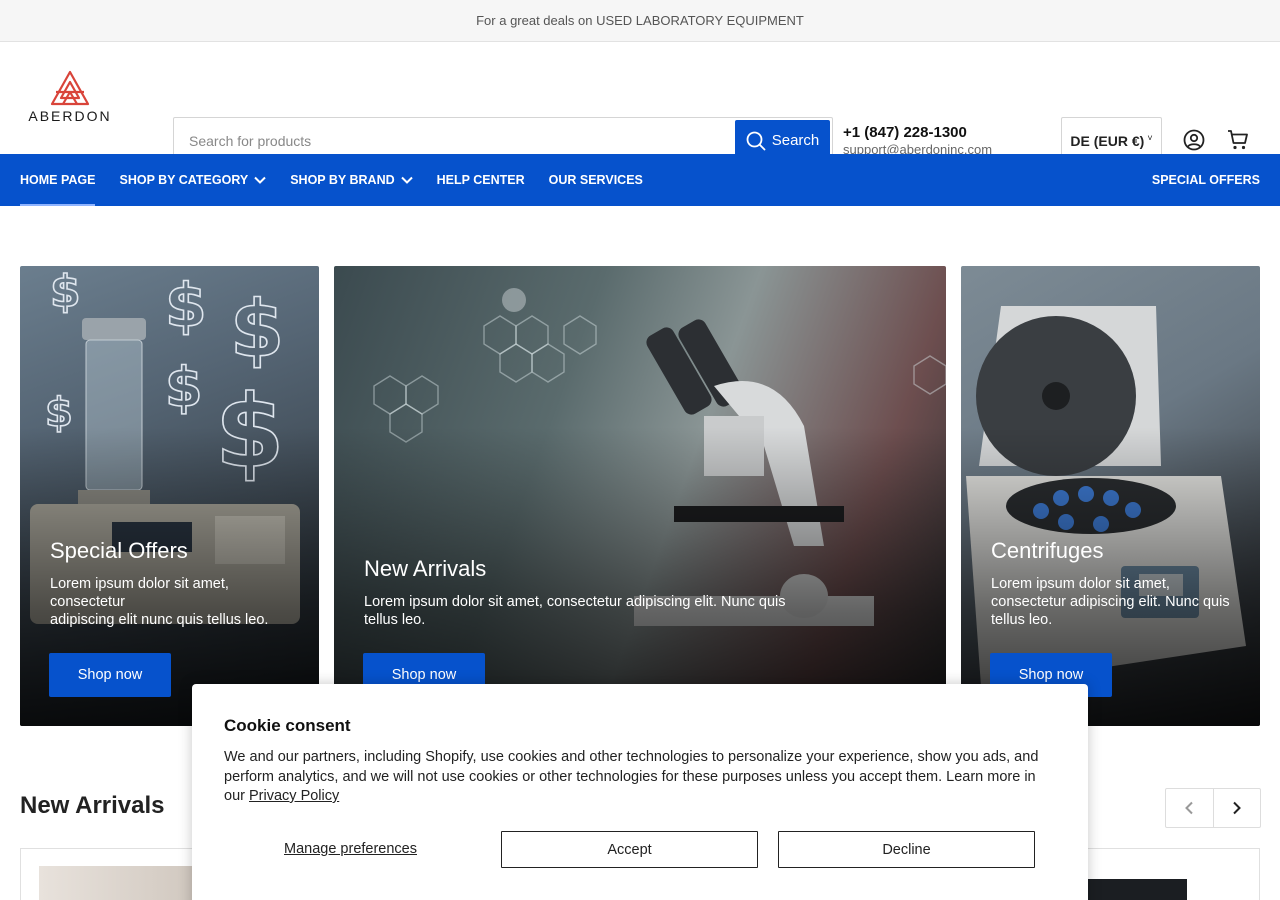 The width and height of the screenshot is (1280, 900). I want to click on carousel-prev-button, so click(1190, 808).